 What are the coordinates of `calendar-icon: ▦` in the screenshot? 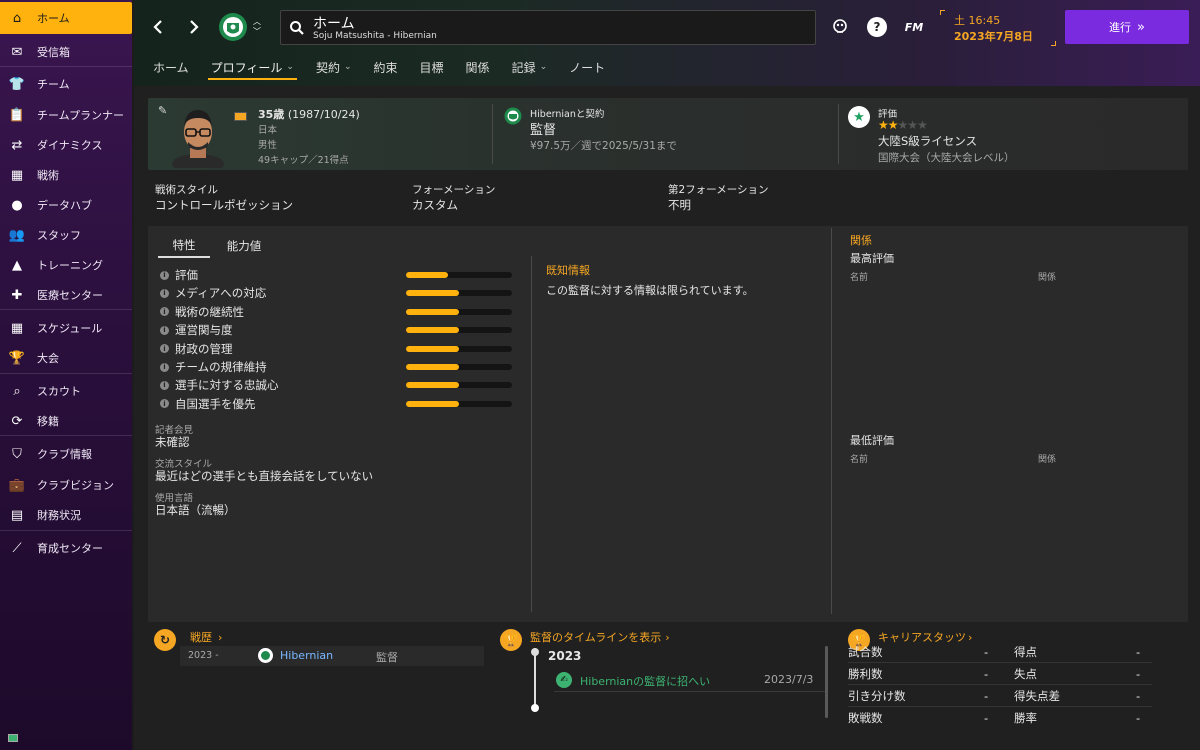 It's located at (17, 328).